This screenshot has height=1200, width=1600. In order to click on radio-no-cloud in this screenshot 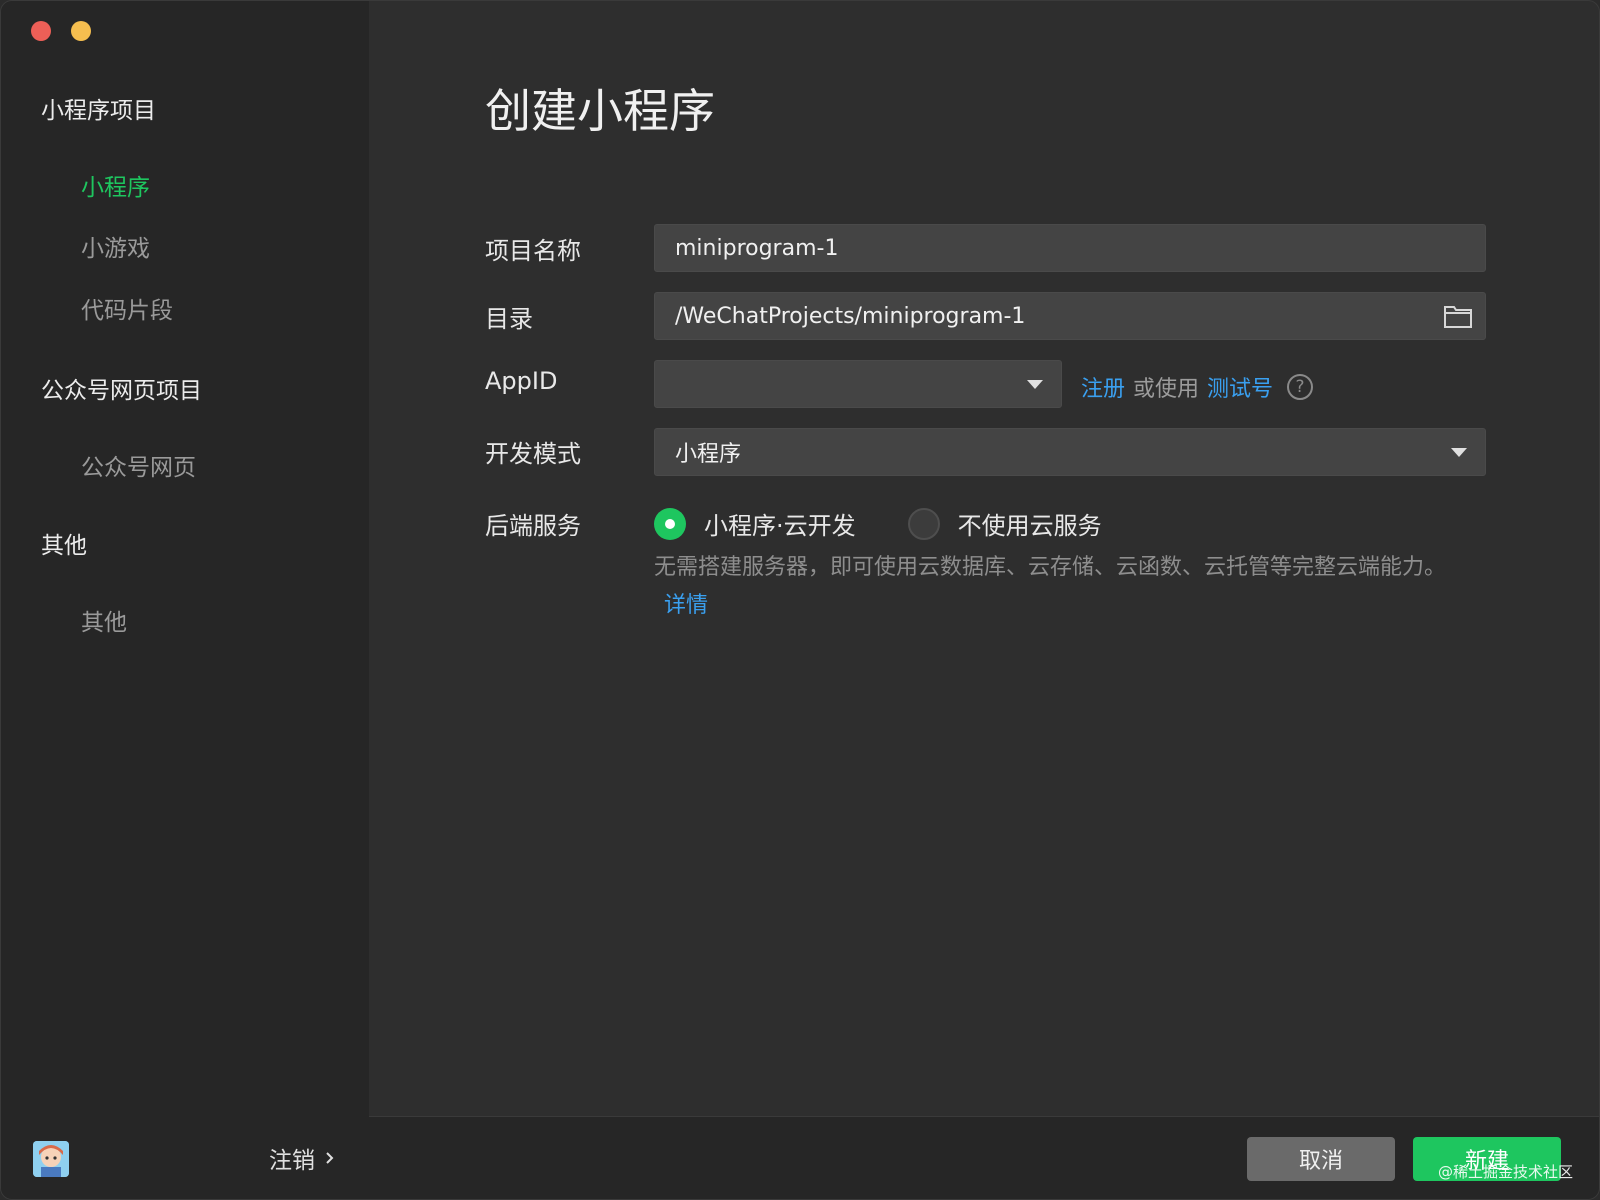, I will do `click(923, 523)`.